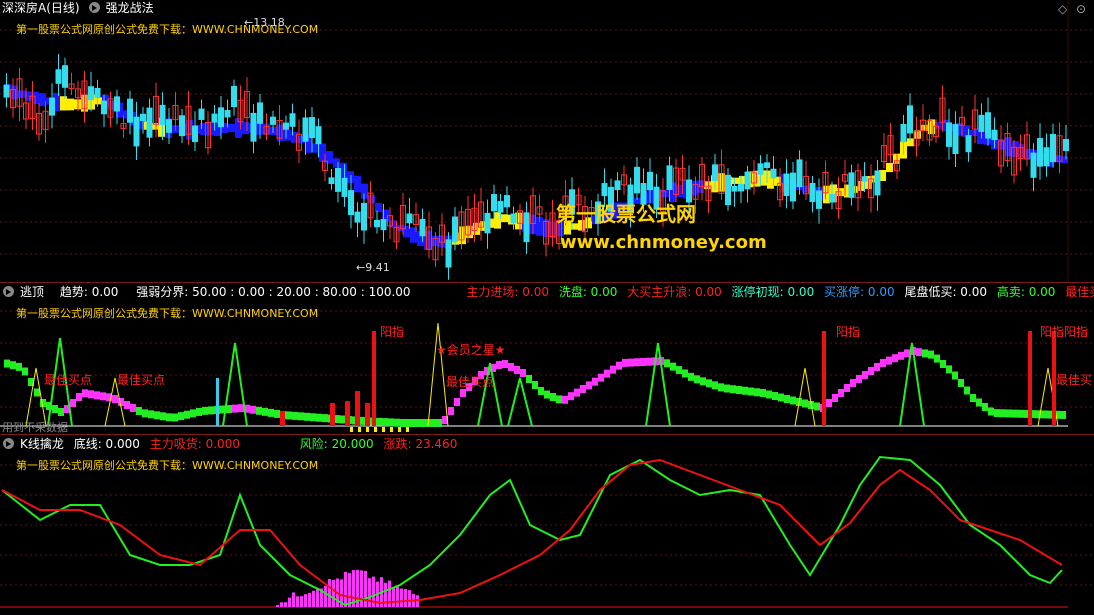  What do you see at coordinates (399, 429) in the screenshot?
I see `tick-mark` at bounding box center [399, 429].